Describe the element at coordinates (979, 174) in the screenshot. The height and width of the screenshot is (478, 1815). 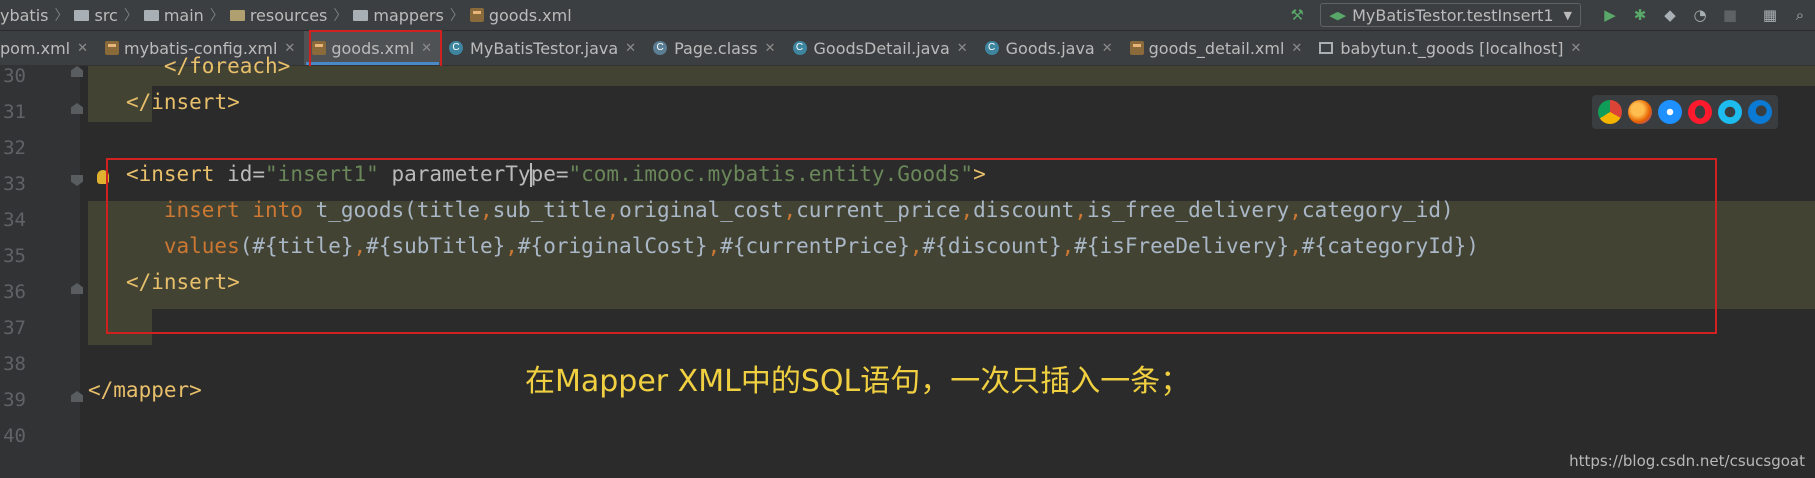
I see `insert-open-tag-end: >` at that location.